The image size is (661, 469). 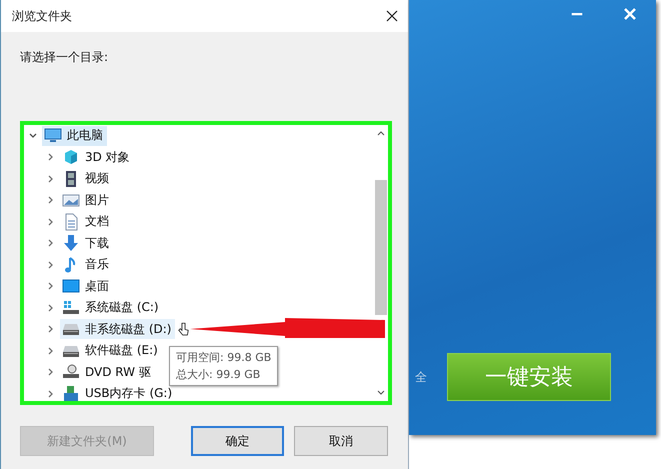 I want to click on desktop-icon, so click(x=71, y=286).